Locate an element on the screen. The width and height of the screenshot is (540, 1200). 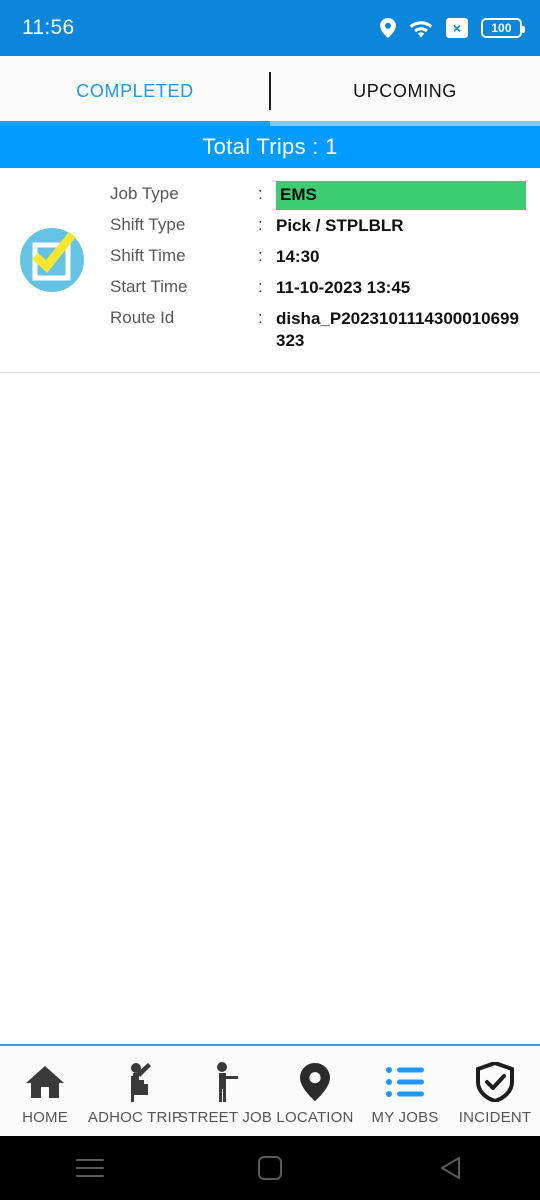
battery-level: 100 is located at coordinates (501, 28).